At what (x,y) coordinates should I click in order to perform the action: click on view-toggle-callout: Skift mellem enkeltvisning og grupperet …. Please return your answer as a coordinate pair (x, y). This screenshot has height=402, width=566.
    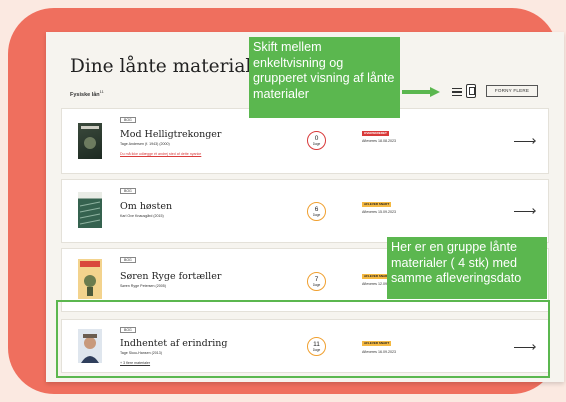
    Looking at the image, I should click on (324, 77).